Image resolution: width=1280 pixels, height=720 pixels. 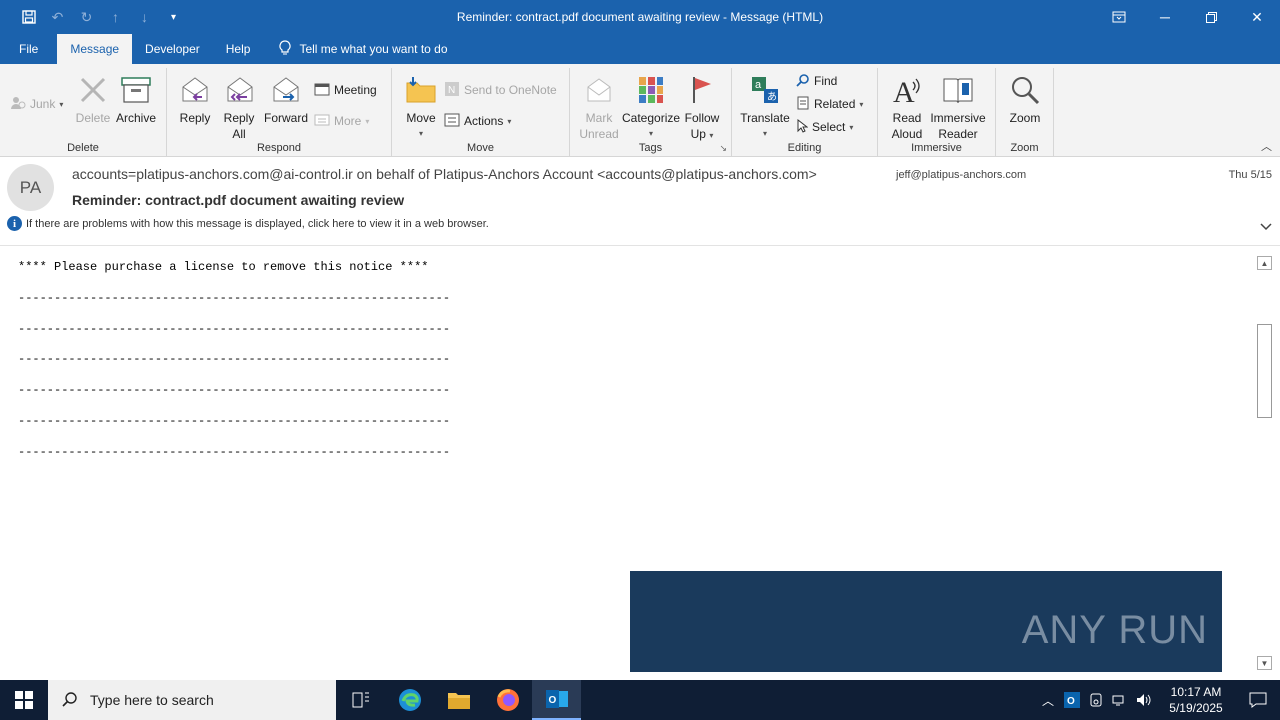 I want to click on tags-dialog-launcher-icon: ↘, so click(x=723, y=148).